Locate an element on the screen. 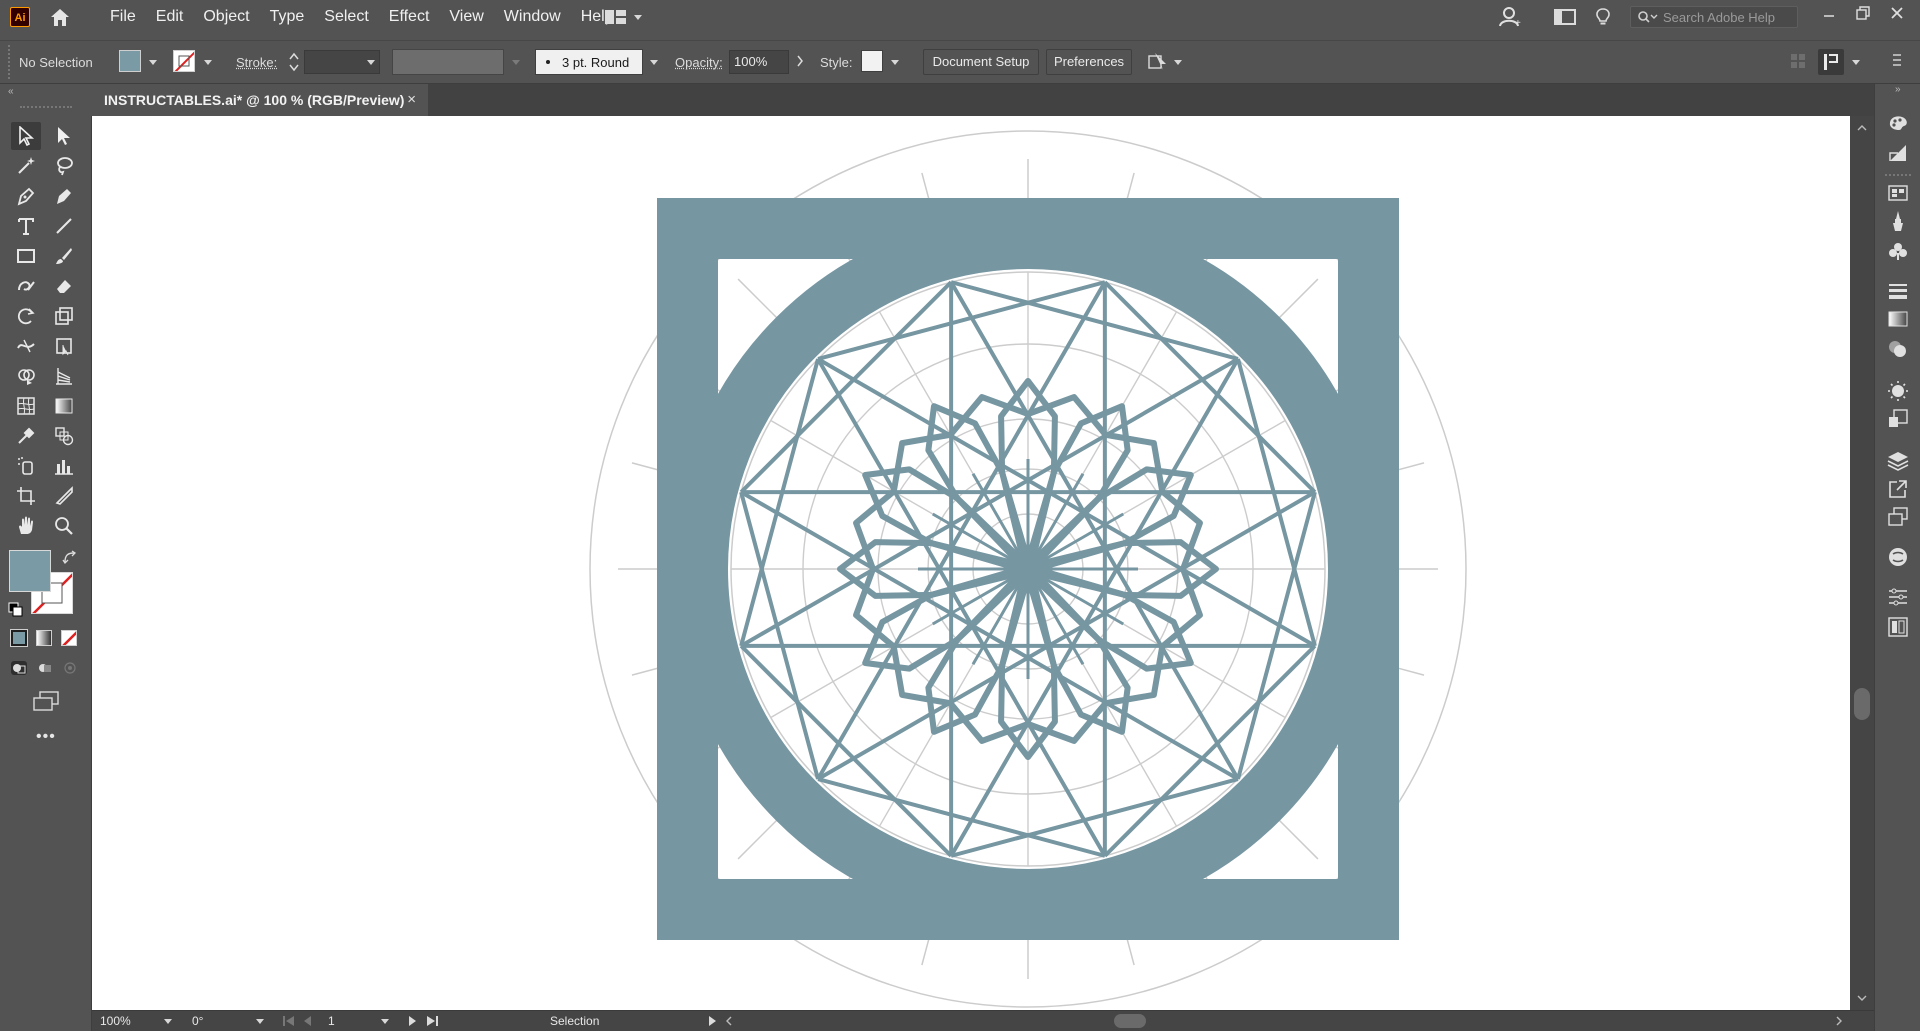 The height and width of the screenshot is (1031, 1920). scroll-up-icon is located at coordinates (1862, 129).